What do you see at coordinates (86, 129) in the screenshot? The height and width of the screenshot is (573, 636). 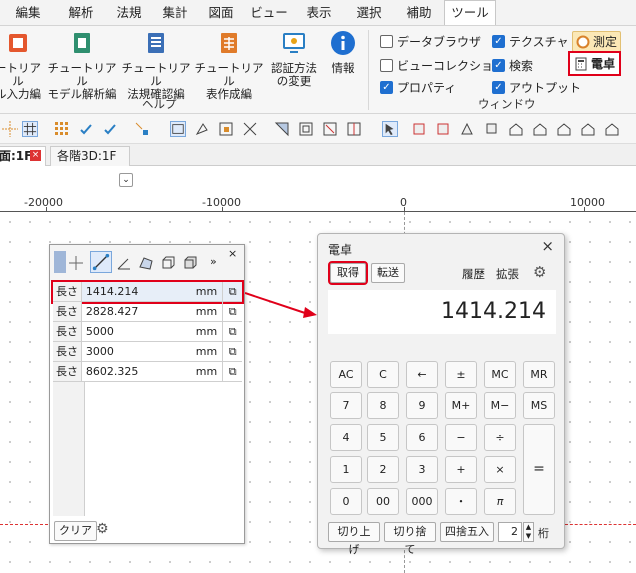 I see `check-one-icon` at bounding box center [86, 129].